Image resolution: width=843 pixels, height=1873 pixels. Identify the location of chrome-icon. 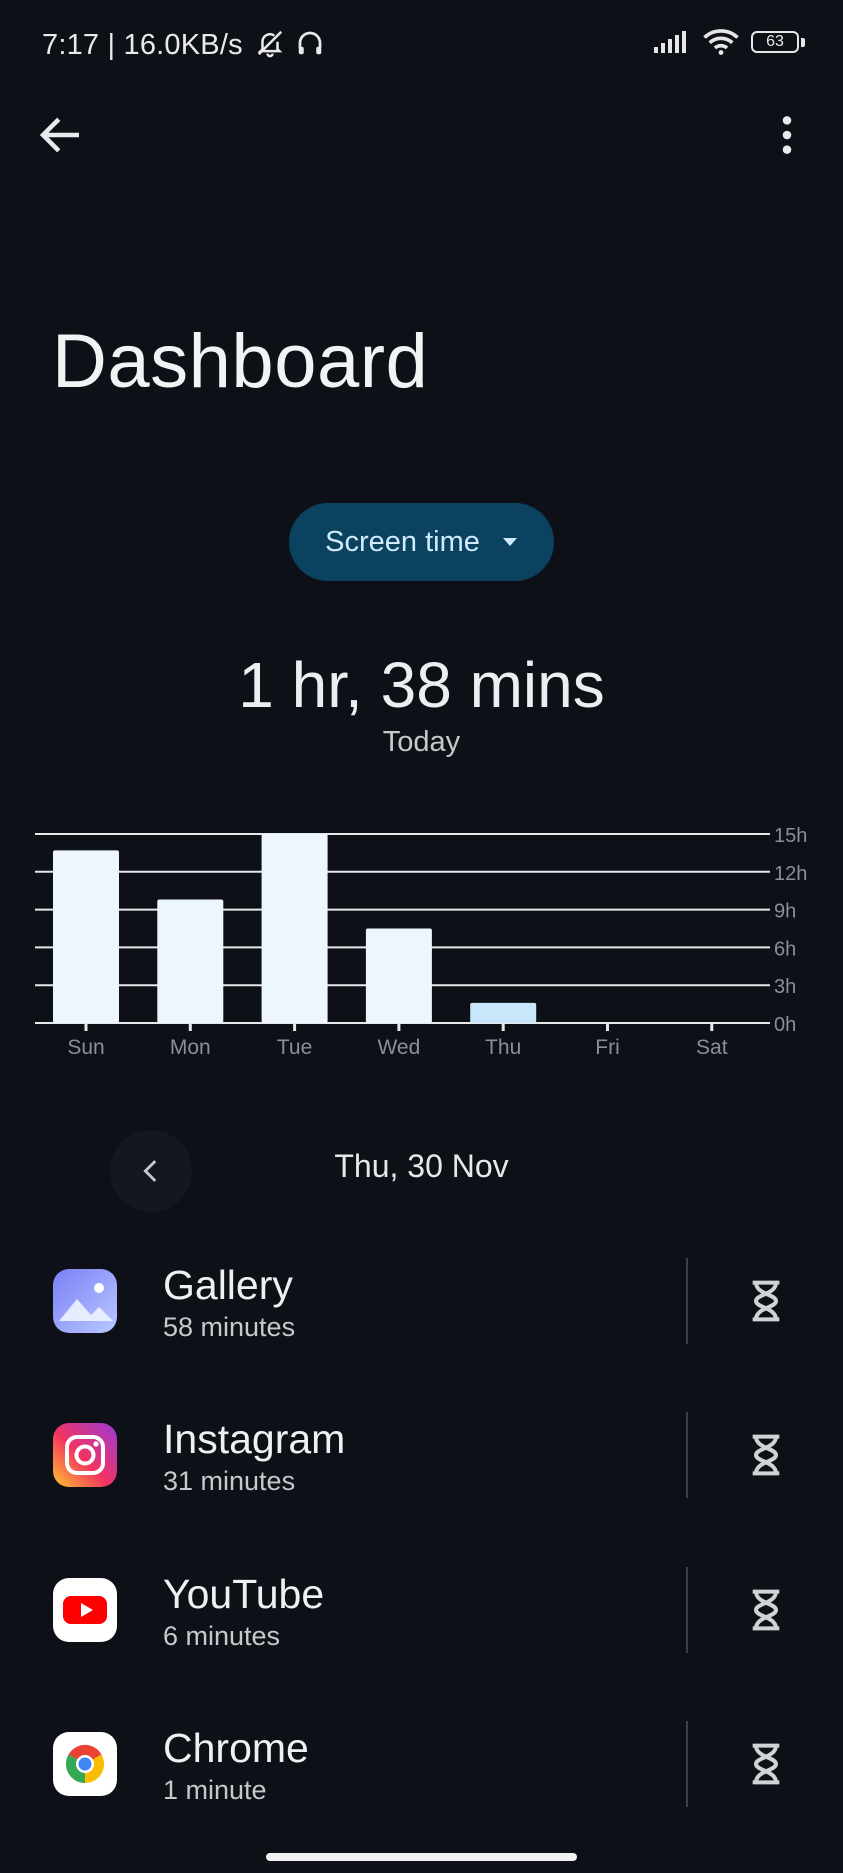
(85, 1764).